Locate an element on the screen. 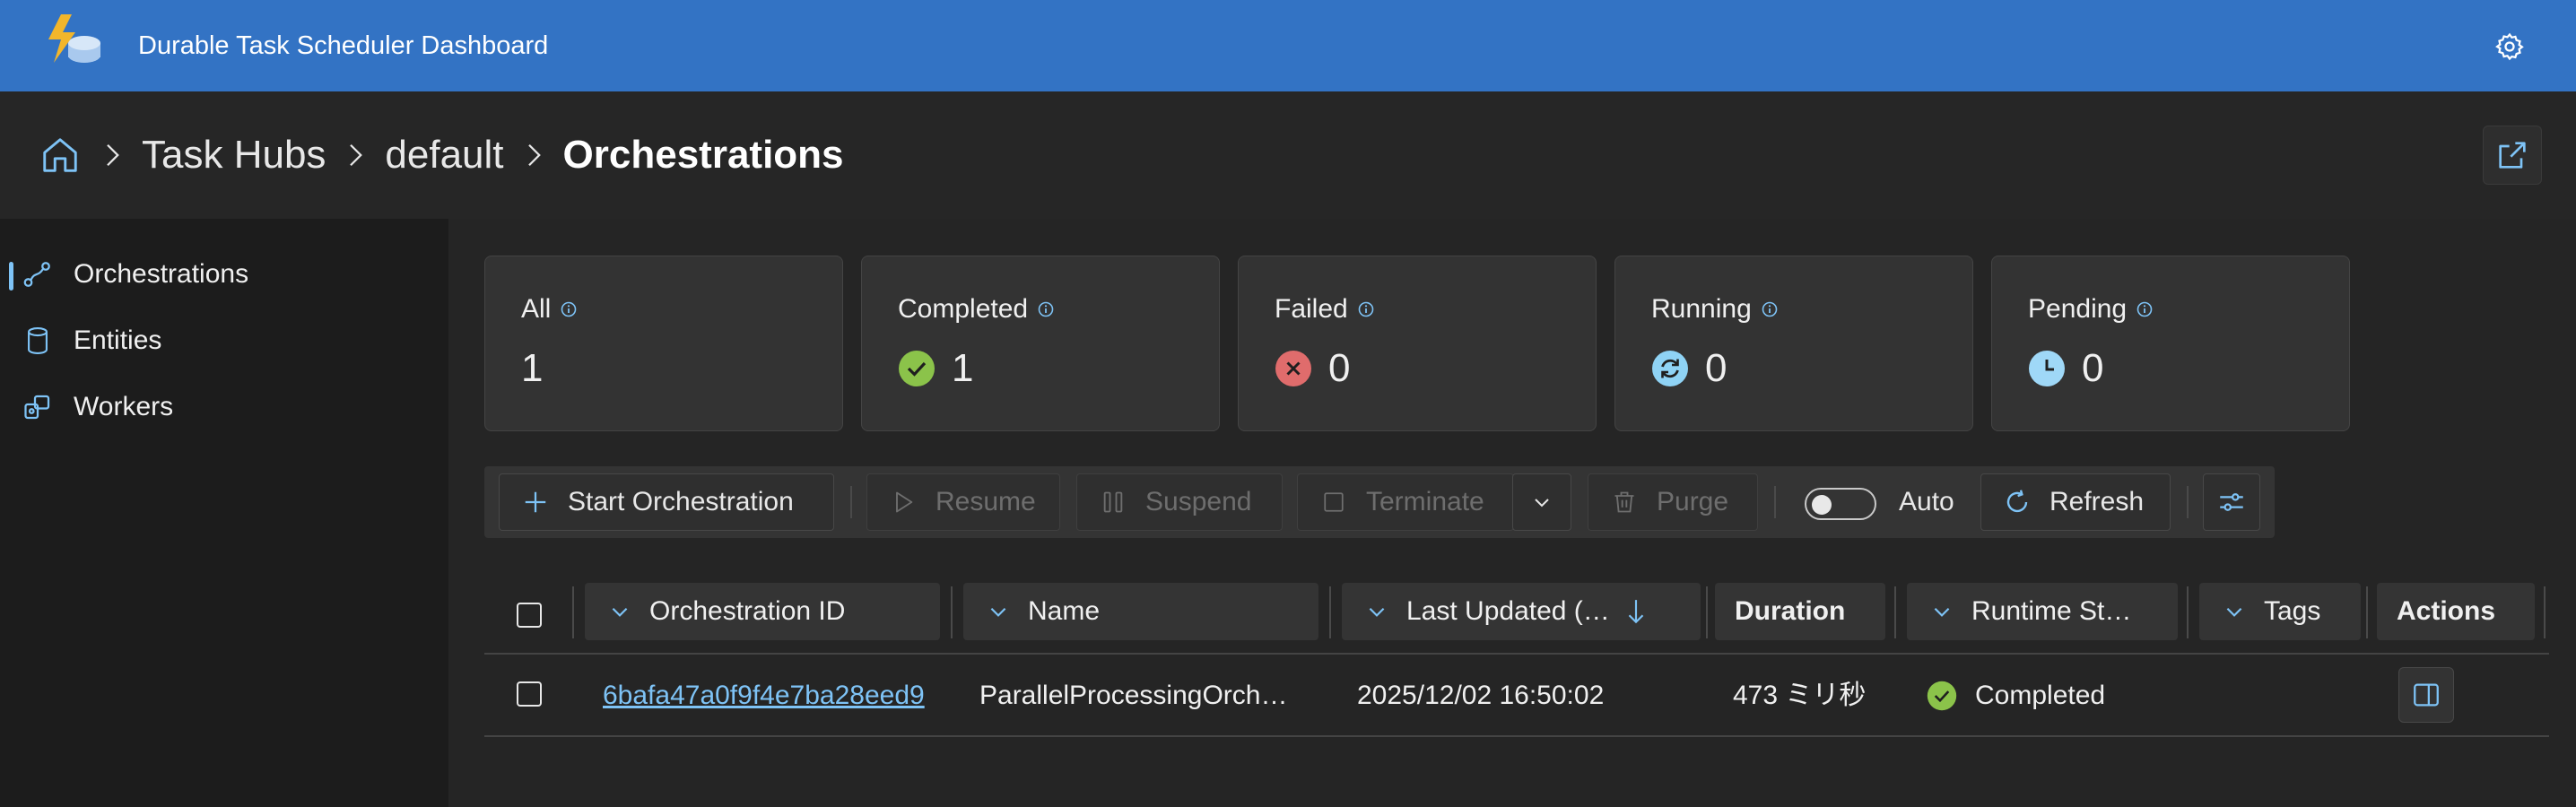 The height and width of the screenshot is (807, 2576). sliders-icon is located at coordinates (2231, 502).